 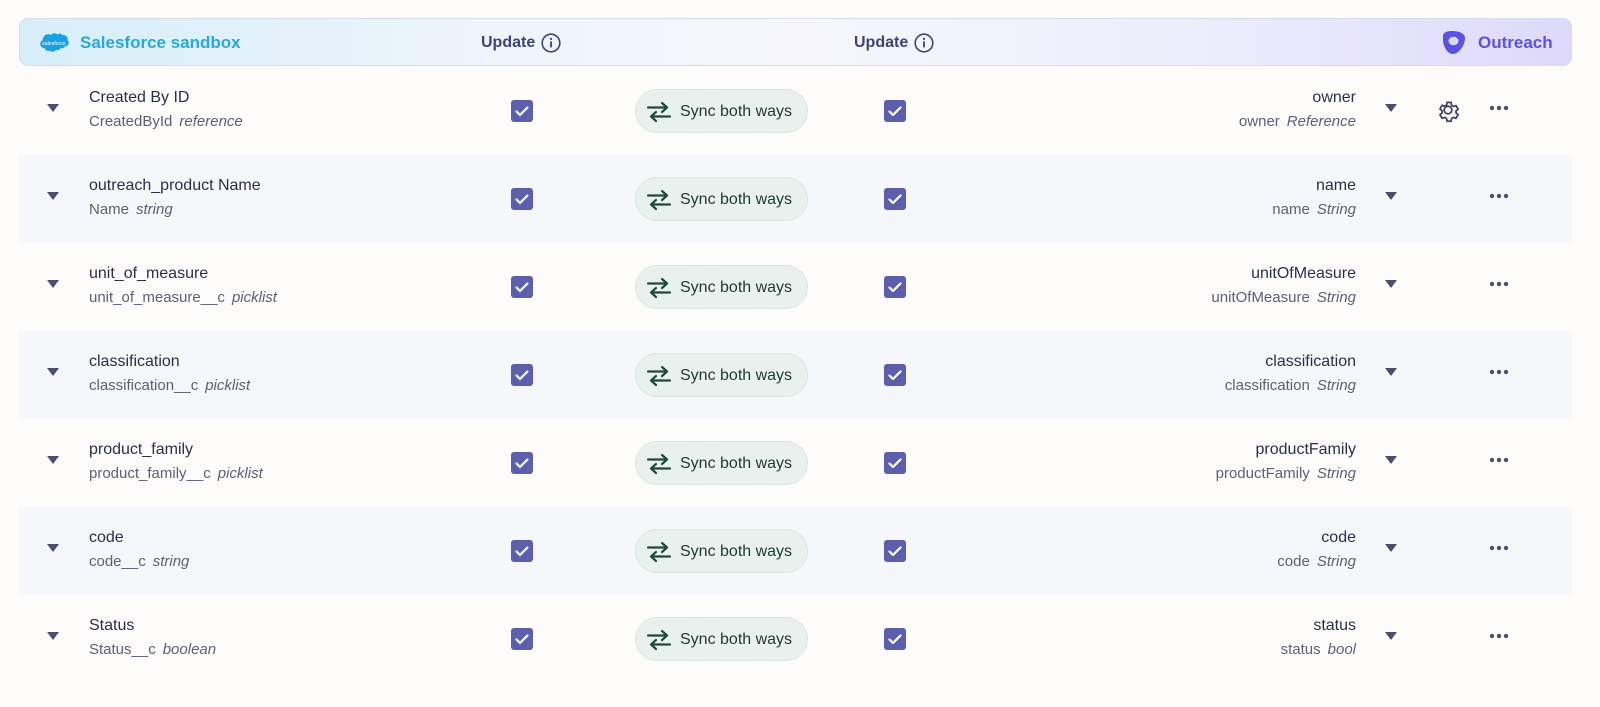 I want to click on target-field-api-name: status, so click(x=1300, y=649).